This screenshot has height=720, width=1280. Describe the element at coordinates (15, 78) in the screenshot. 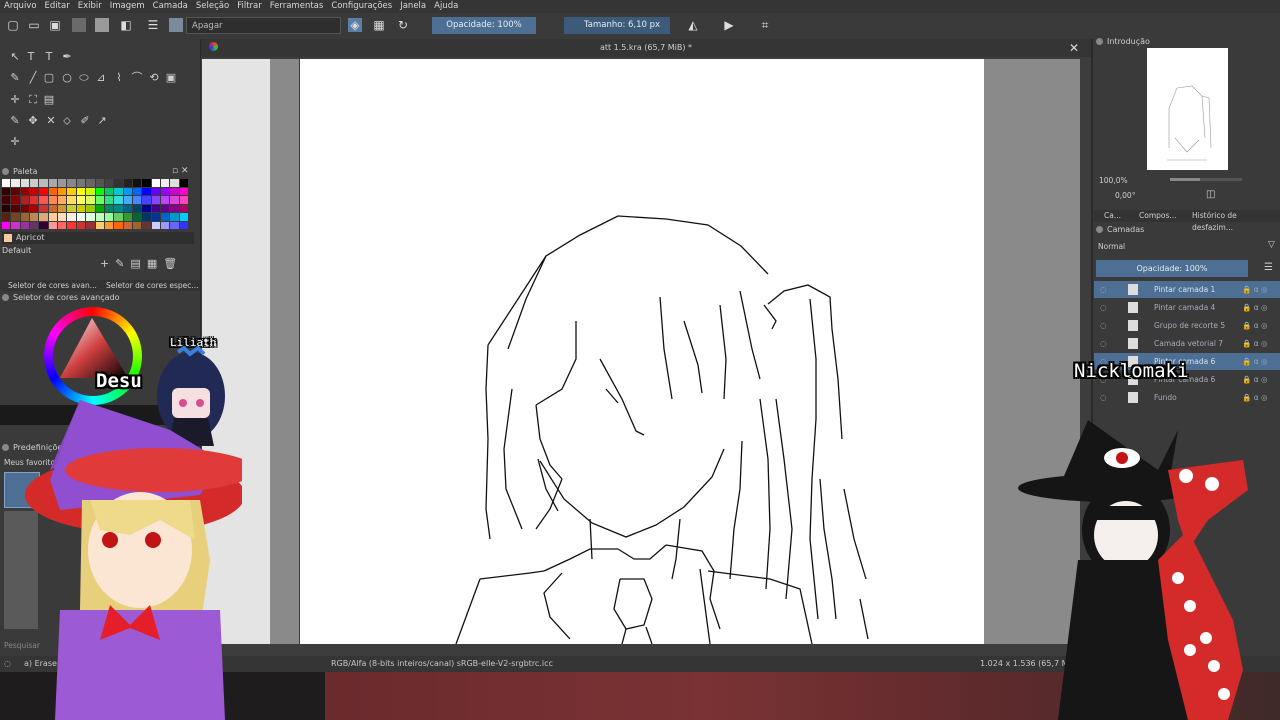

I see `tool-icon-4: ✎` at that location.